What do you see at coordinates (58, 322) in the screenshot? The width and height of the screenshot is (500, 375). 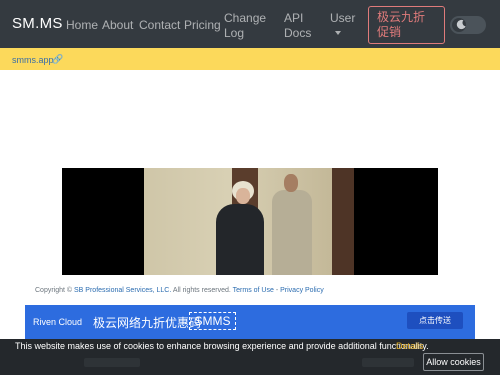 I see `ad-brand: Riven Cloud` at bounding box center [58, 322].